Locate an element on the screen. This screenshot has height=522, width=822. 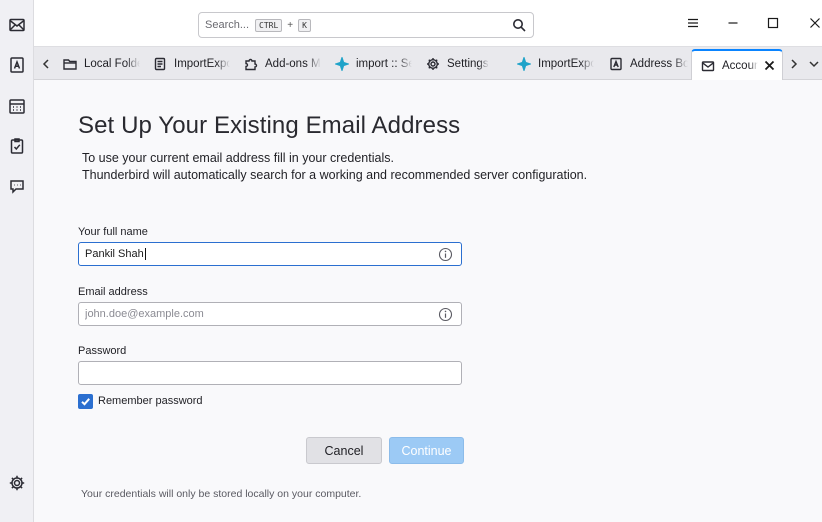
title-bar: Search... CTRL + K is located at coordinates (428, 23).